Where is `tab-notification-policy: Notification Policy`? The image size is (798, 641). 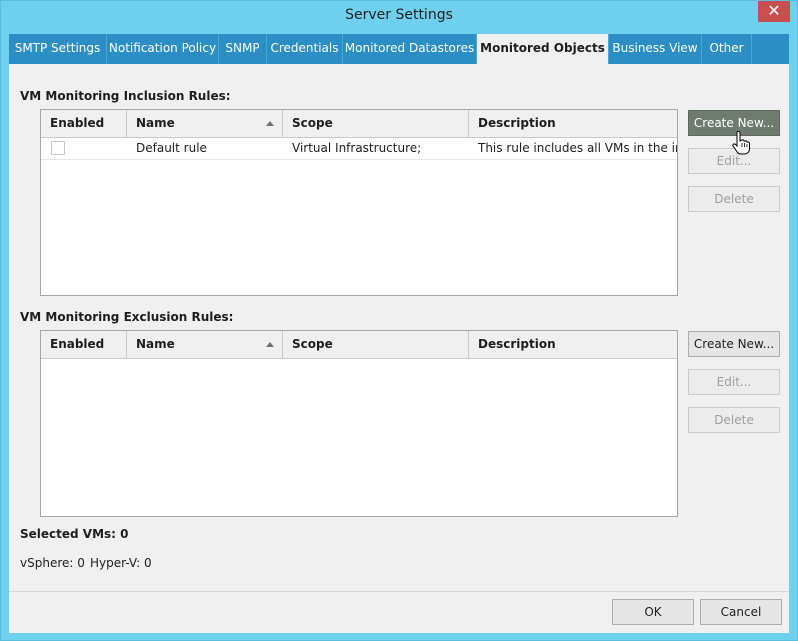
tab-notification-policy: Notification Policy is located at coordinates (163, 49).